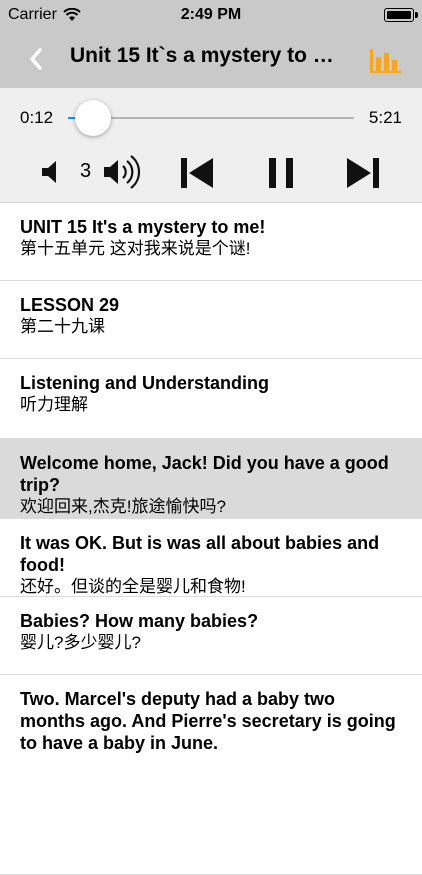 The image size is (422, 875). Describe the element at coordinates (52, 172) in the screenshot. I see `volume-low-icon` at that location.